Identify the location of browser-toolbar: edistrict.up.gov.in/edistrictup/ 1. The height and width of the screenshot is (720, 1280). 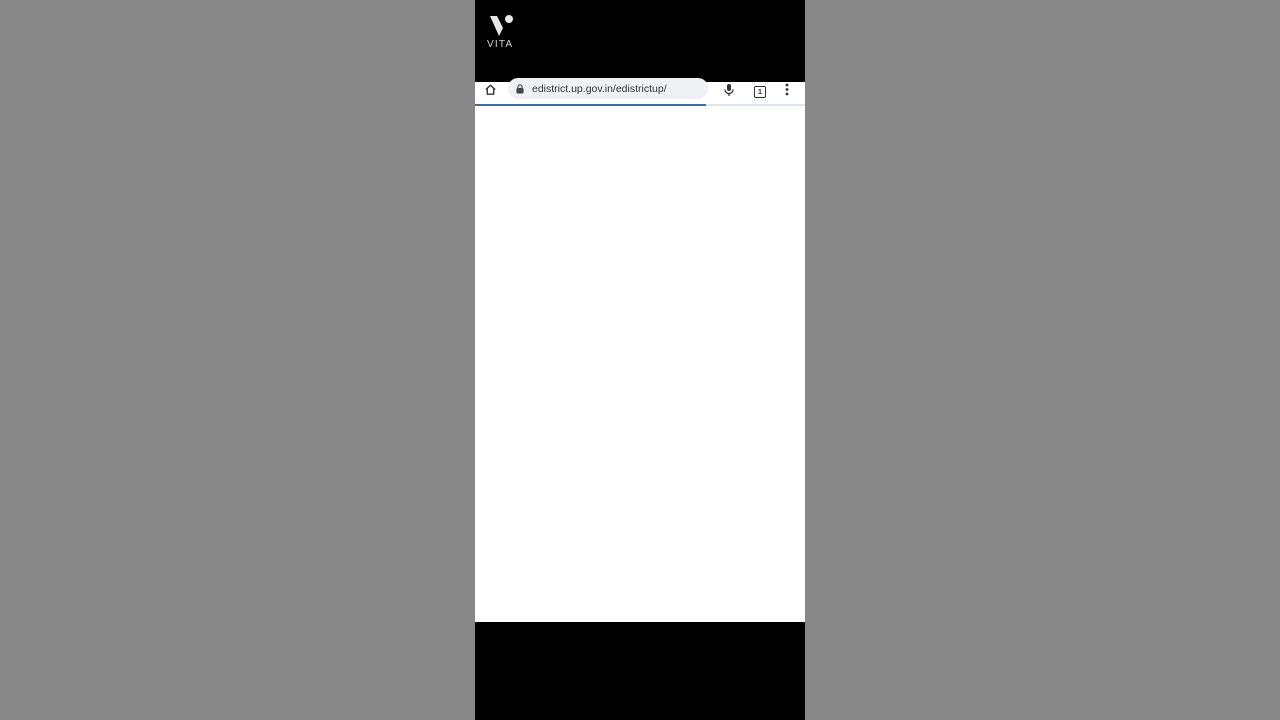
(640, 91).